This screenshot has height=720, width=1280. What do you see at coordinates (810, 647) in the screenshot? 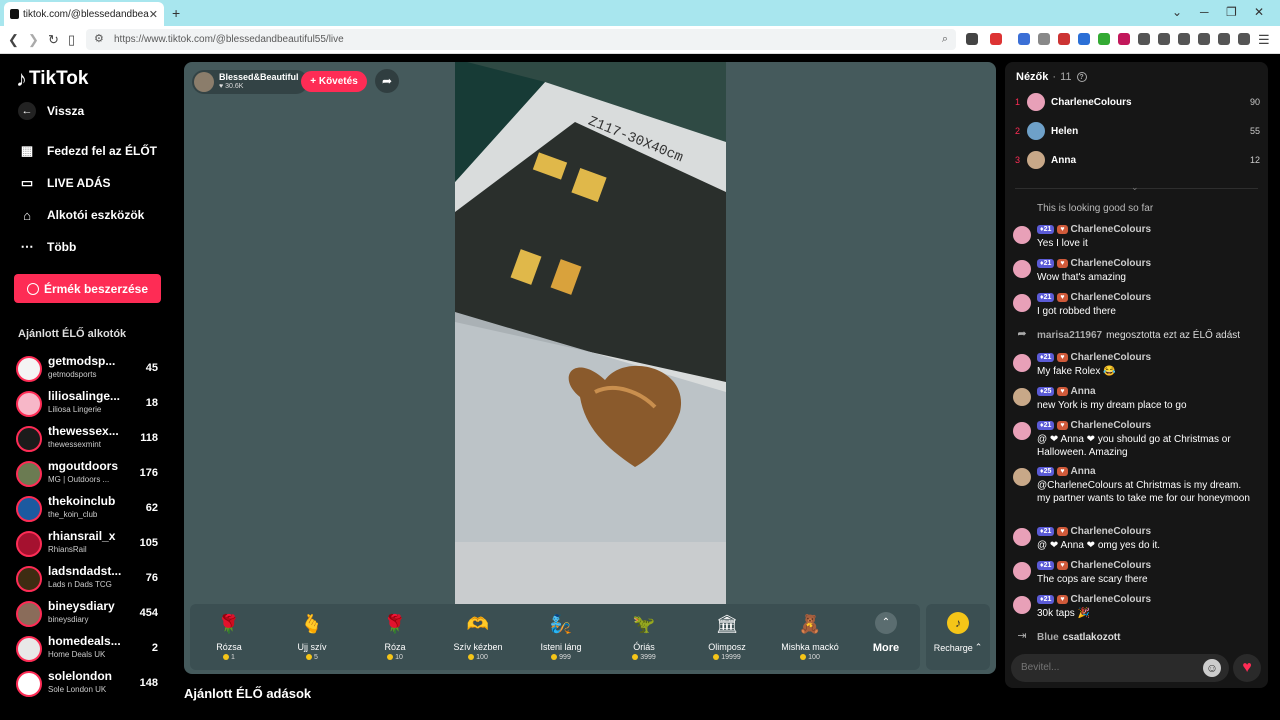
I see `gift-name: Mishka mackó` at bounding box center [810, 647].